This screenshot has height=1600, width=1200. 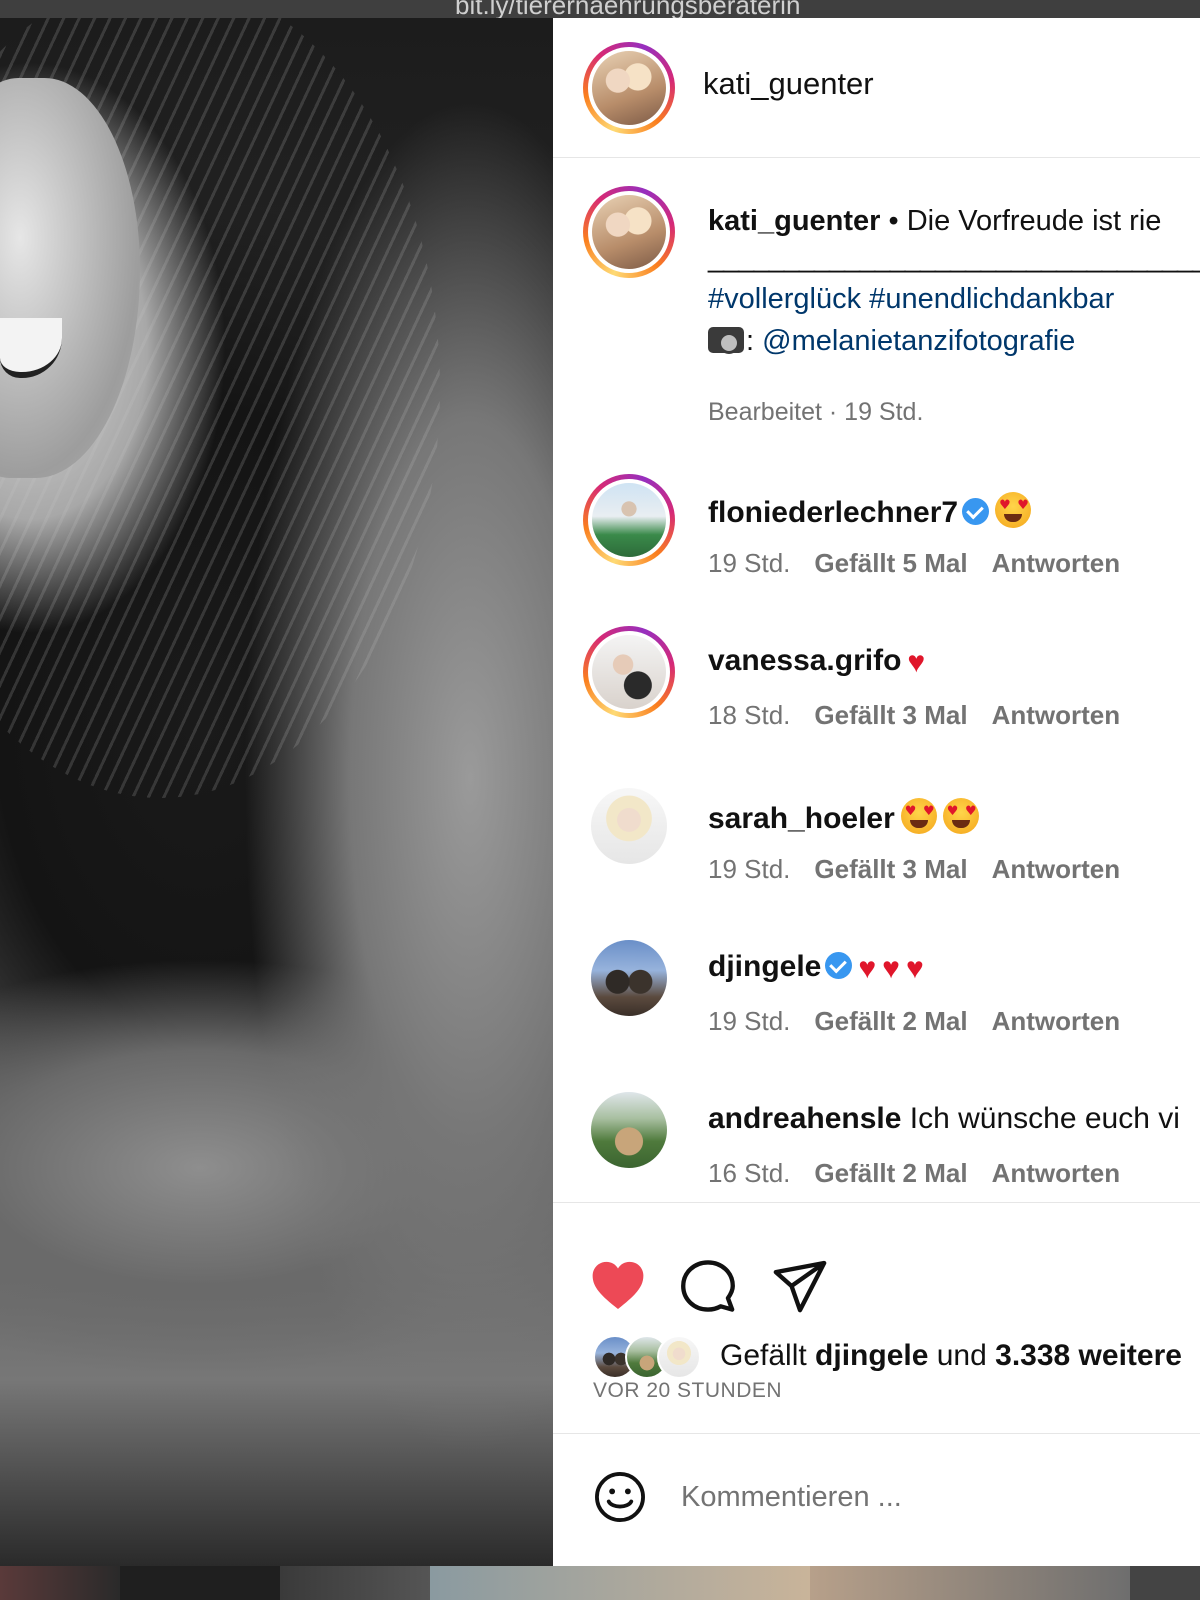 What do you see at coordinates (653, 1357) in the screenshot?
I see `liker-avatars` at bounding box center [653, 1357].